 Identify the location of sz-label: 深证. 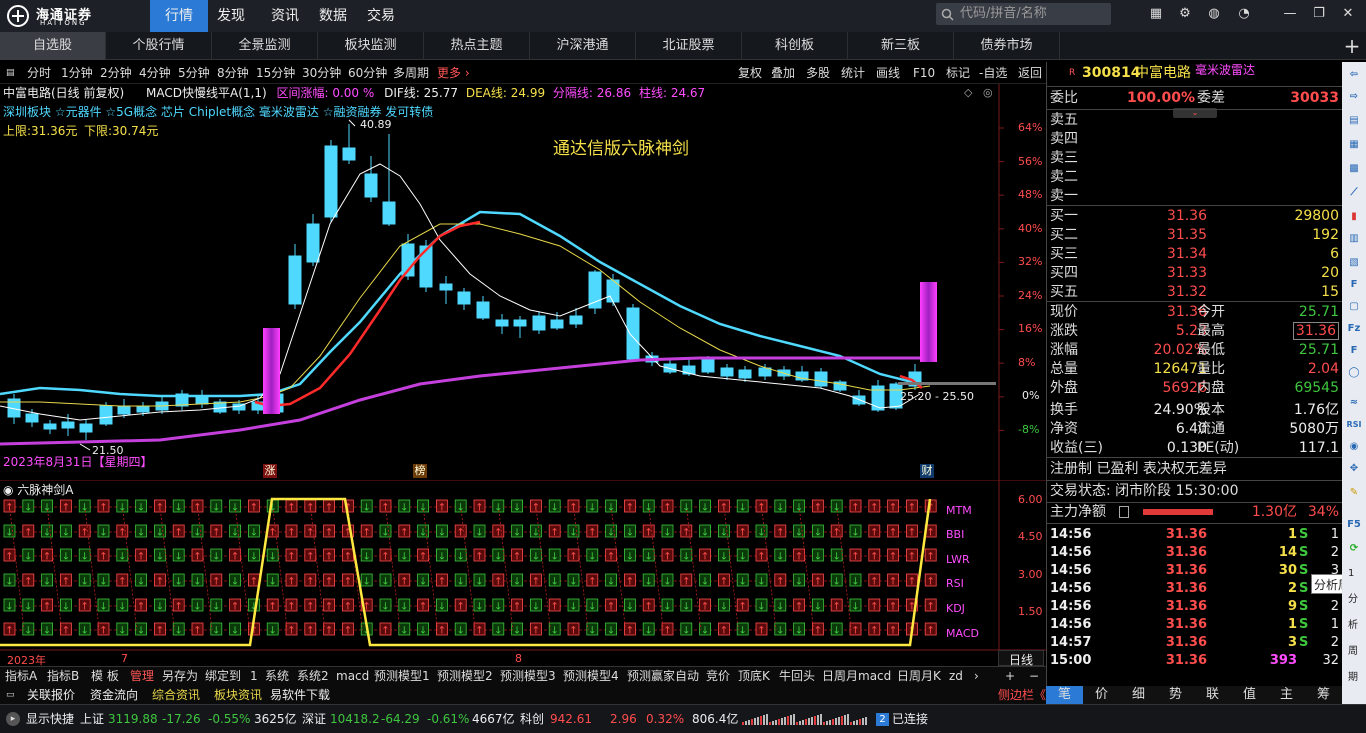
(314, 719).